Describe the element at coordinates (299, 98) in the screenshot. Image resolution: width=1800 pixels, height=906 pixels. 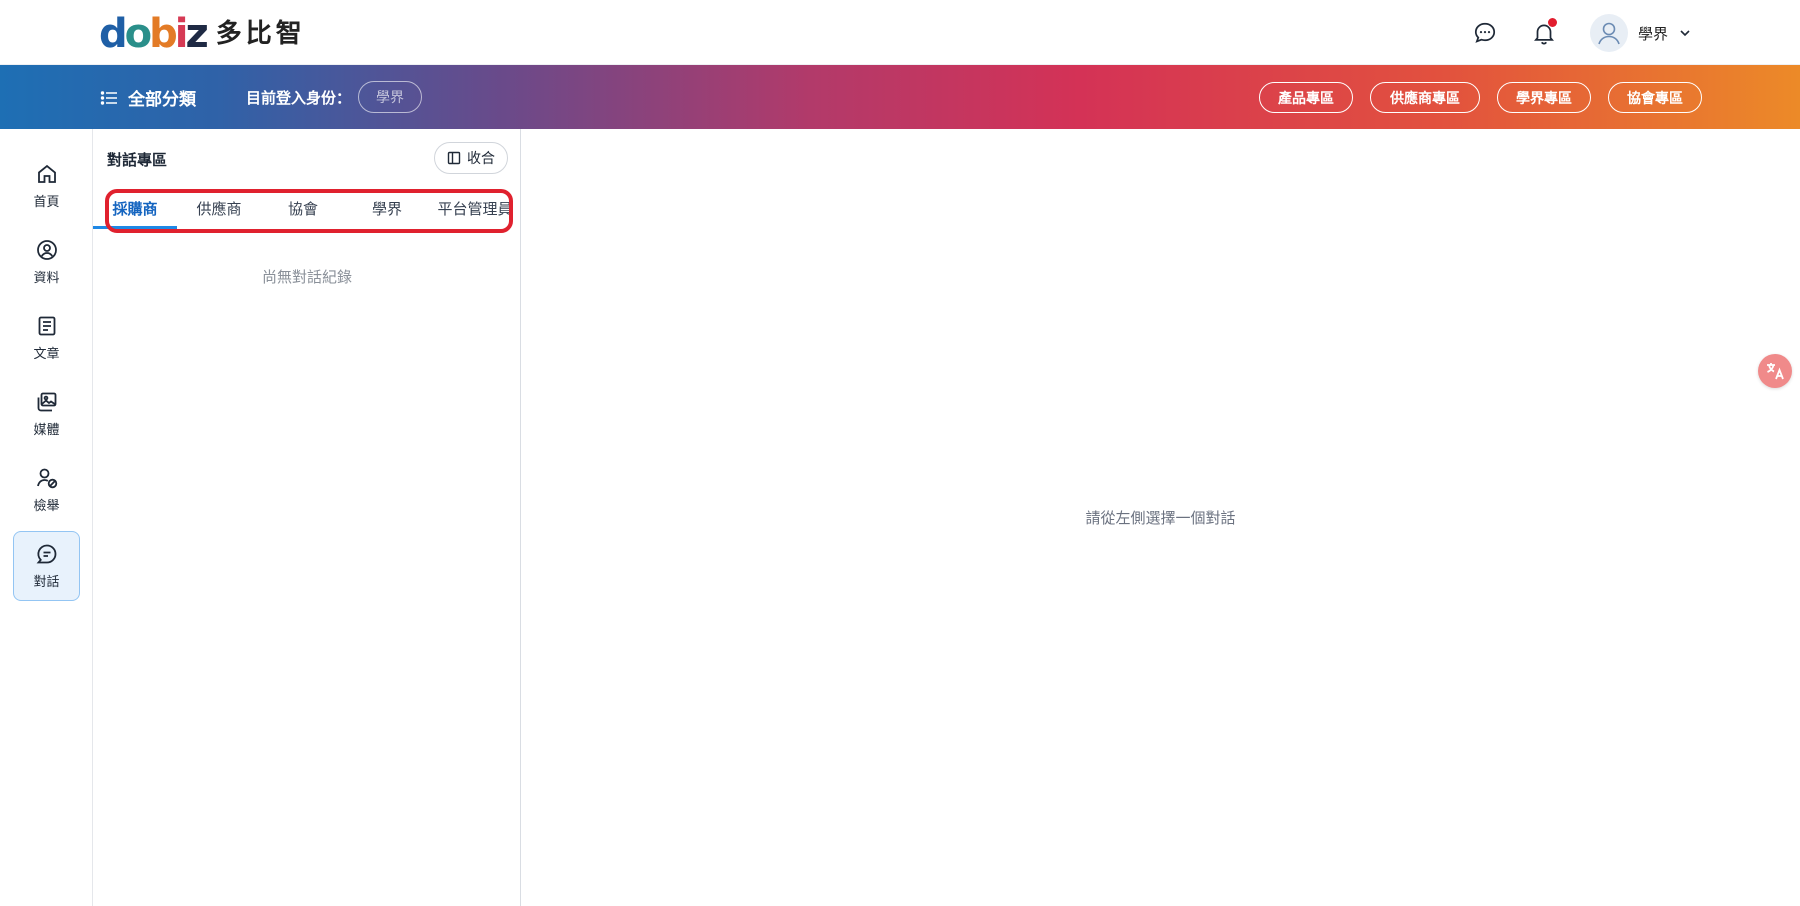
I see `role-label: 目前登入身份：` at that location.